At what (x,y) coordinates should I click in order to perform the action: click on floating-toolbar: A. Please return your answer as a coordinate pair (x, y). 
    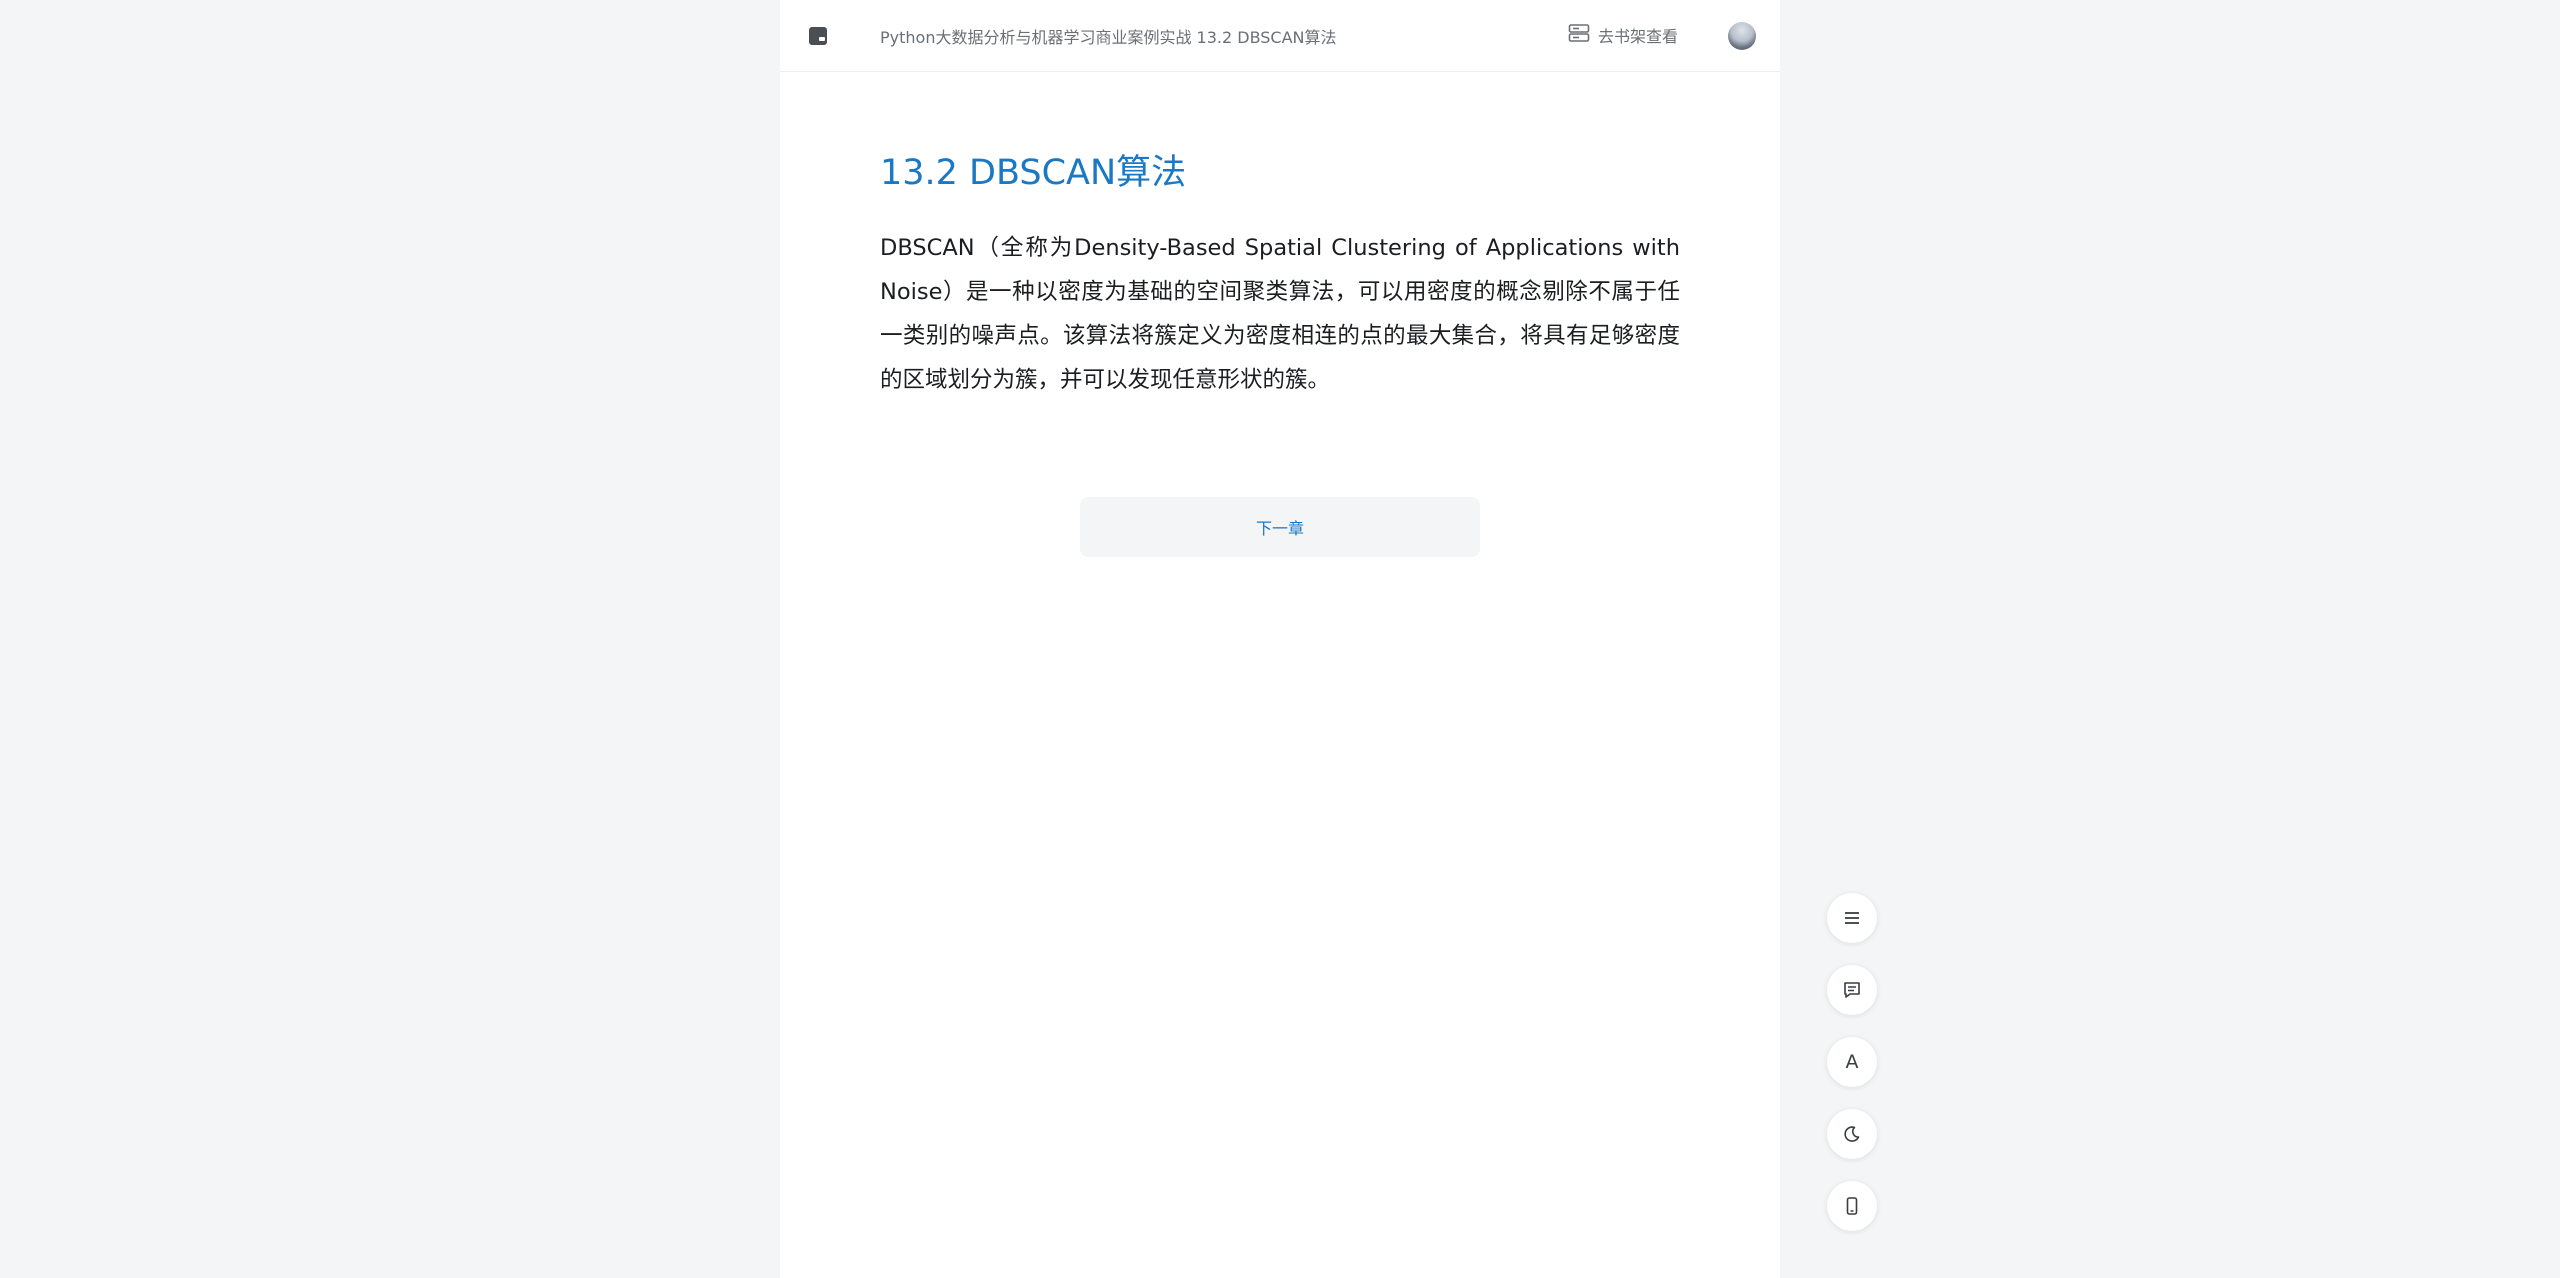
    Looking at the image, I should click on (1852, 1073).